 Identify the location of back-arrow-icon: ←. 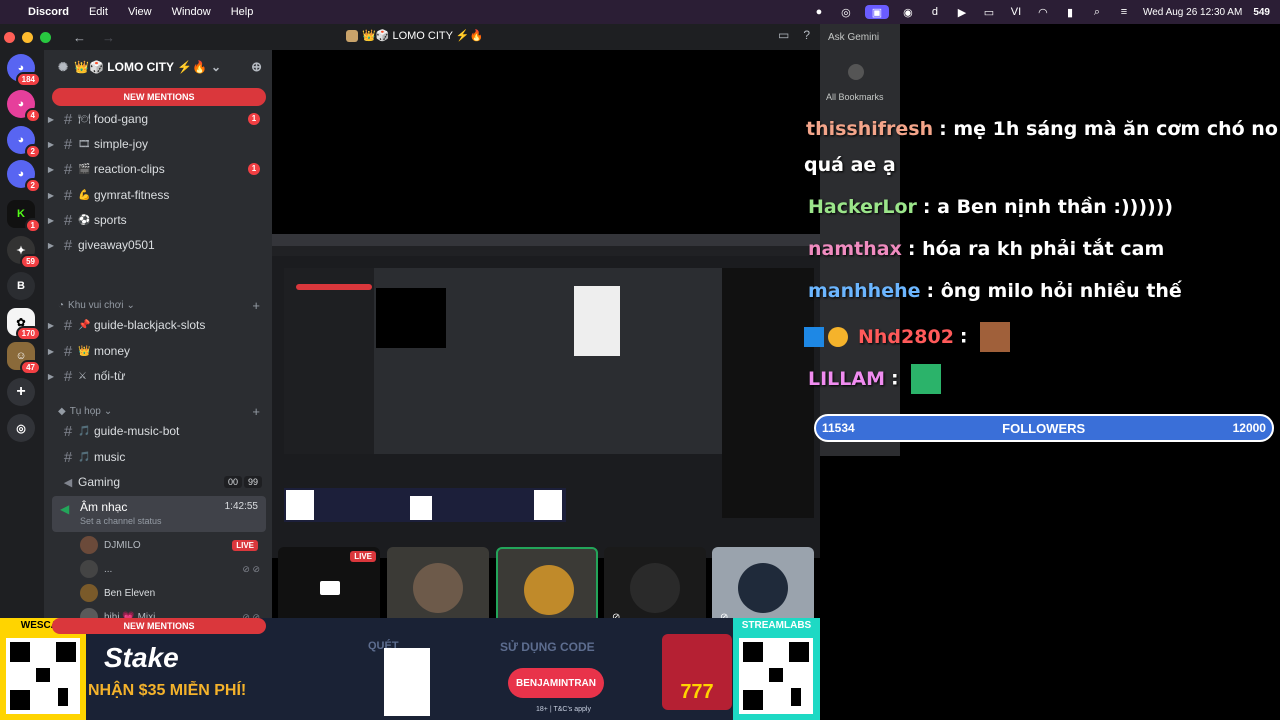
(79, 37).